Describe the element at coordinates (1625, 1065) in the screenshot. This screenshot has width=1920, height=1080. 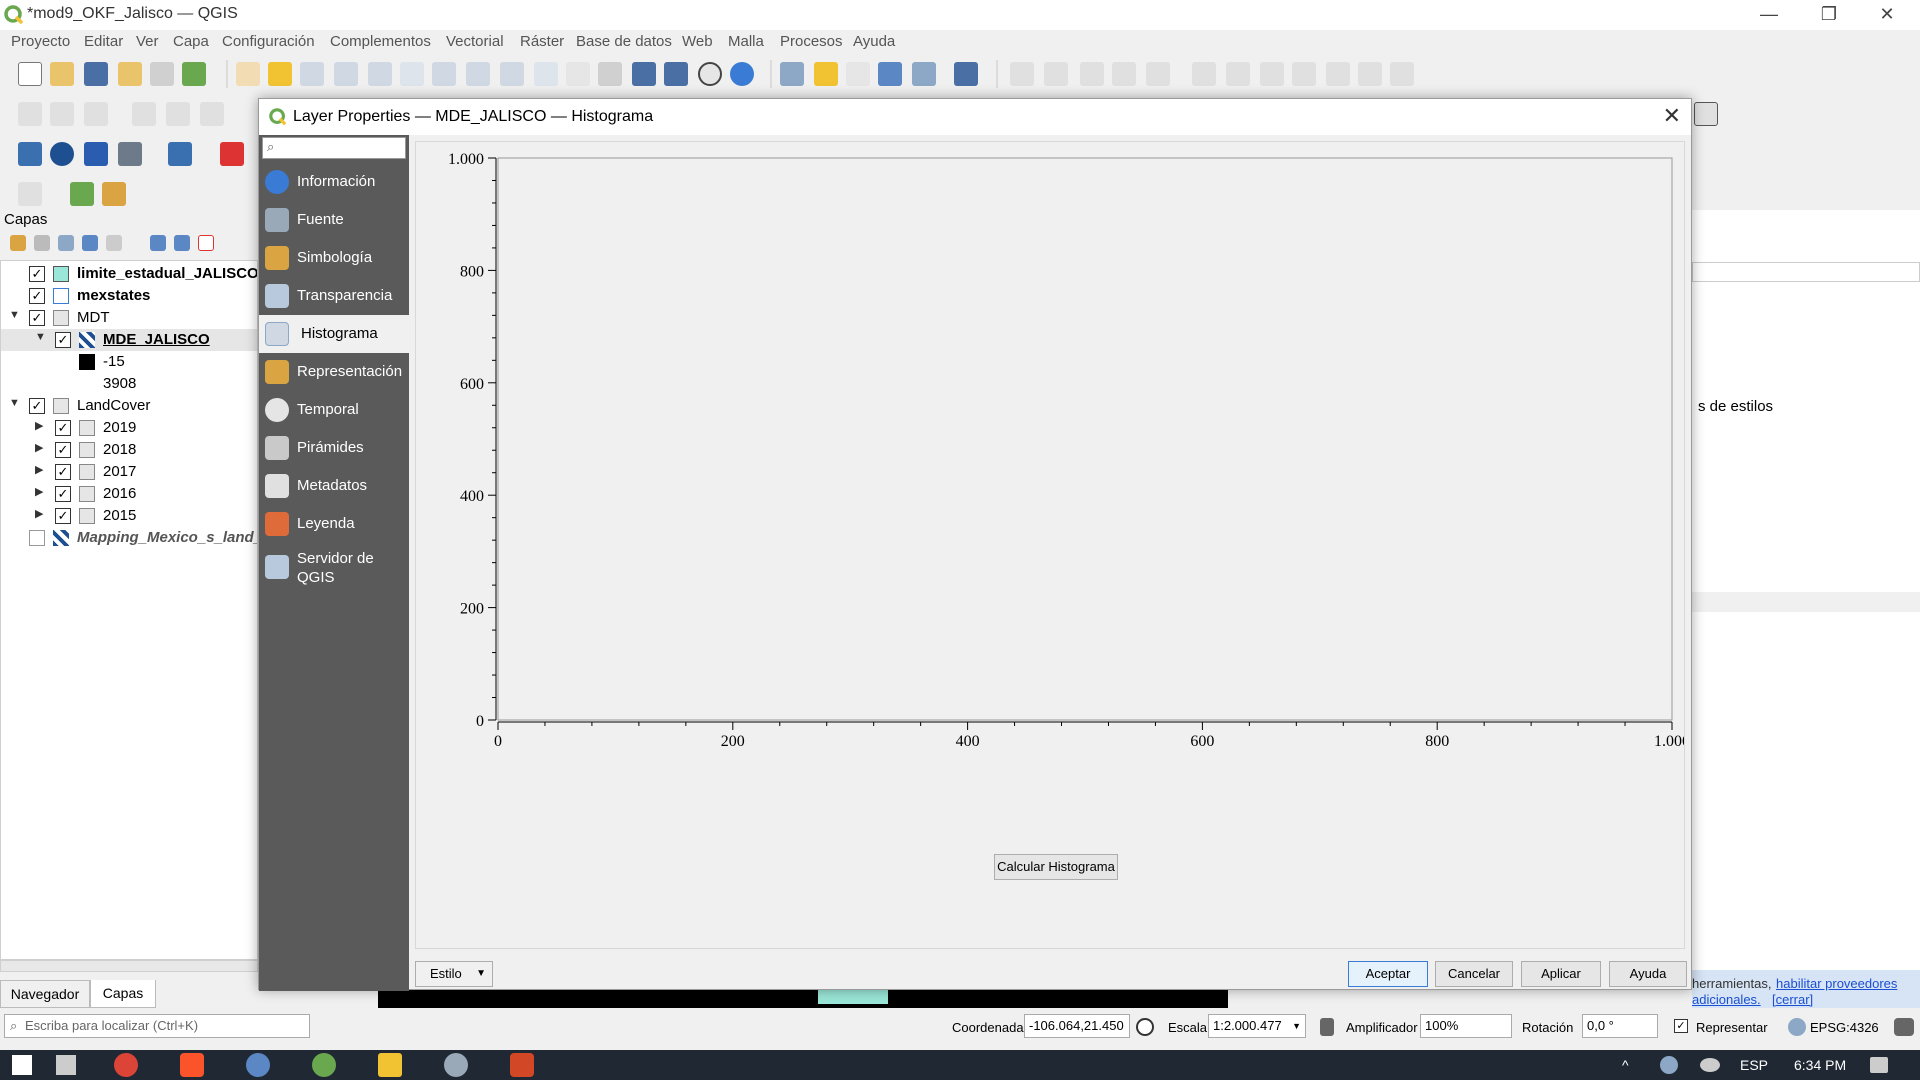
I see `tray-chevron-icon: ^` at that location.